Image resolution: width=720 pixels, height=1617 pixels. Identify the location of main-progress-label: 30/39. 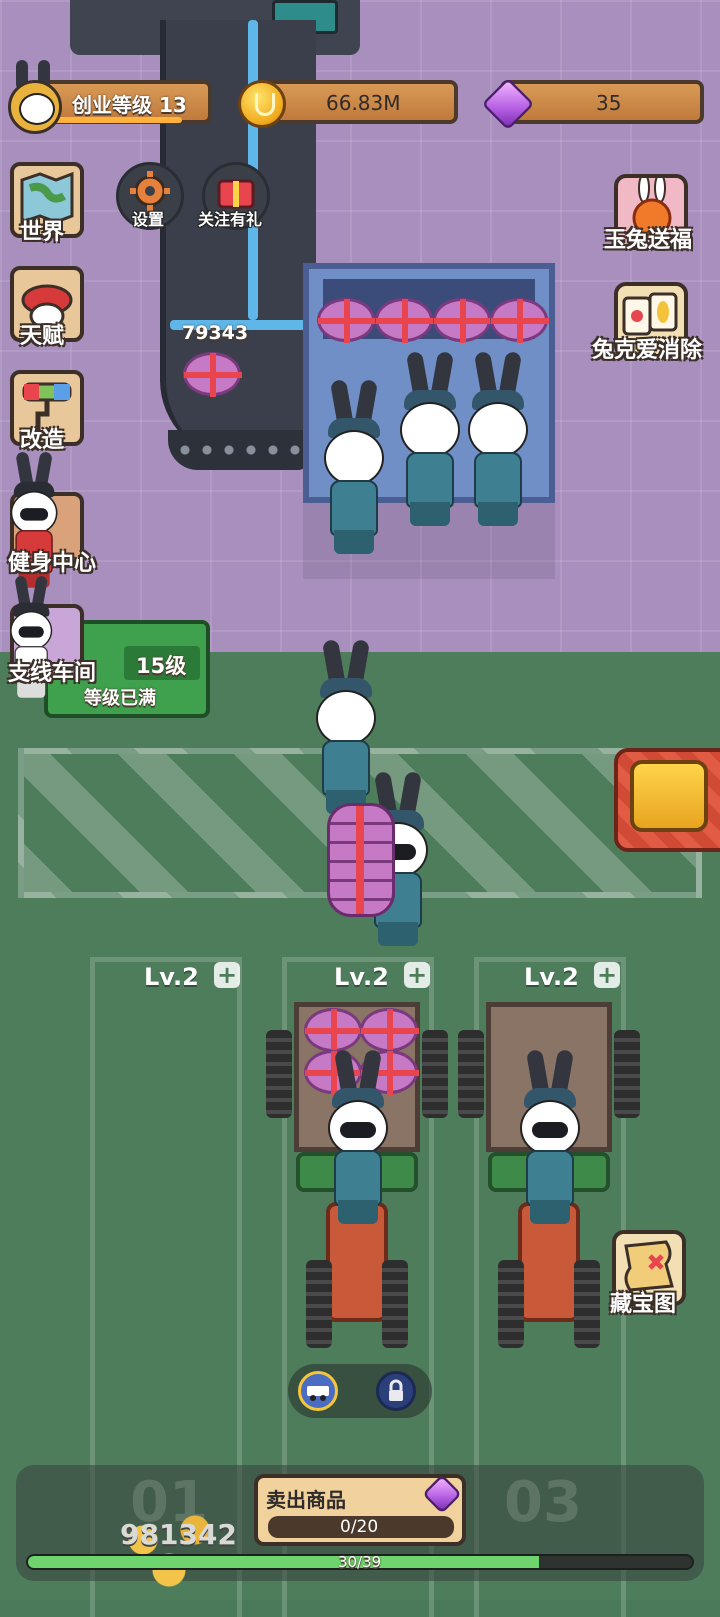
(360, 1562).